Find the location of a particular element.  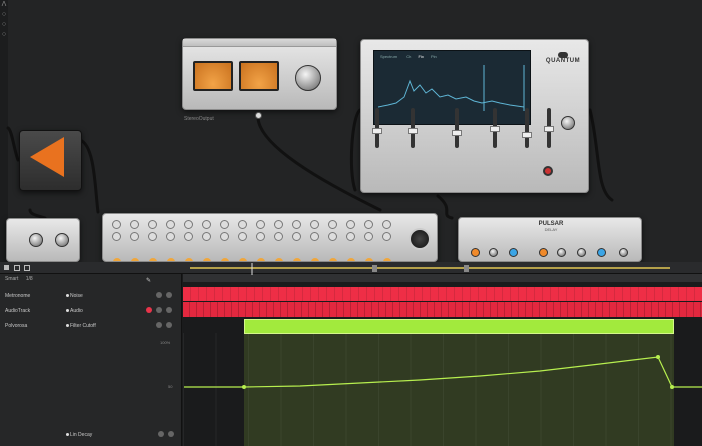

track-3-solo-icon is located at coordinates (169, 325).